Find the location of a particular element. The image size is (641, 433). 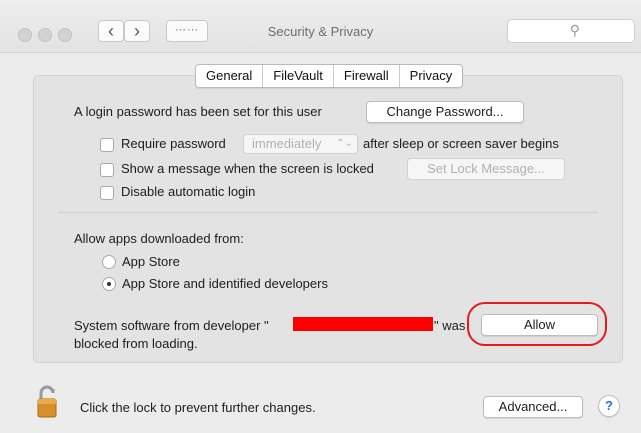

disable-autologin-label: Disable automatic login is located at coordinates (188, 191).